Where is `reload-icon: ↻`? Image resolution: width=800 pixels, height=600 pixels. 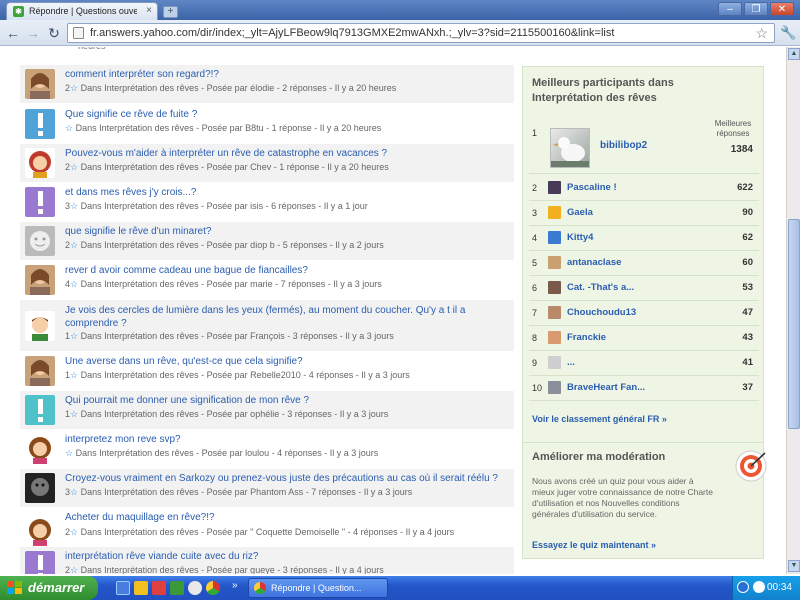 reload-icon: ↻ is located at coordinates (54, 33).